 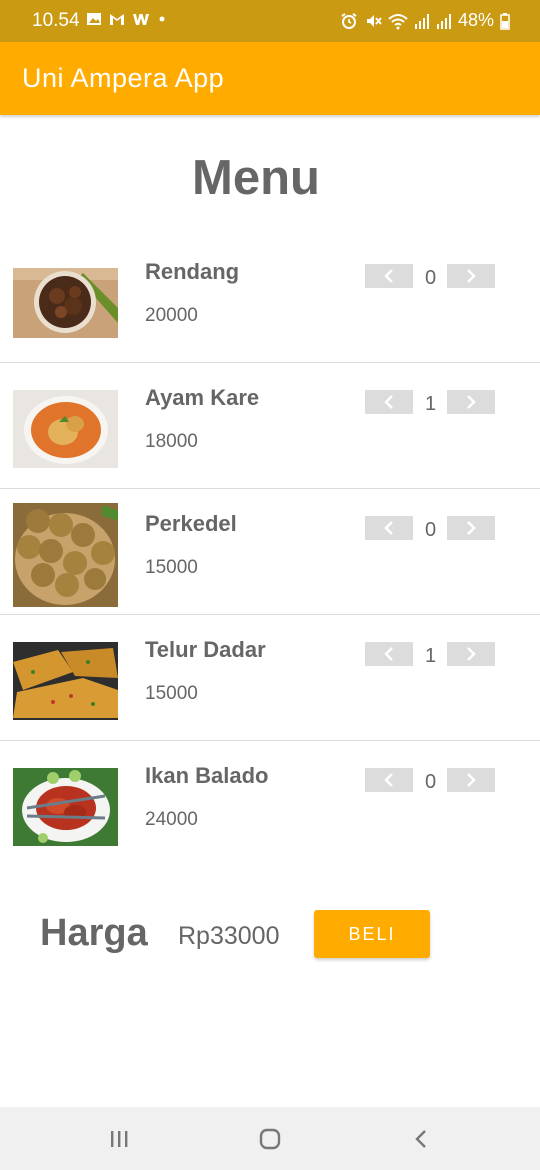 I want to click on battery-icon, so click(x=505, y=21).